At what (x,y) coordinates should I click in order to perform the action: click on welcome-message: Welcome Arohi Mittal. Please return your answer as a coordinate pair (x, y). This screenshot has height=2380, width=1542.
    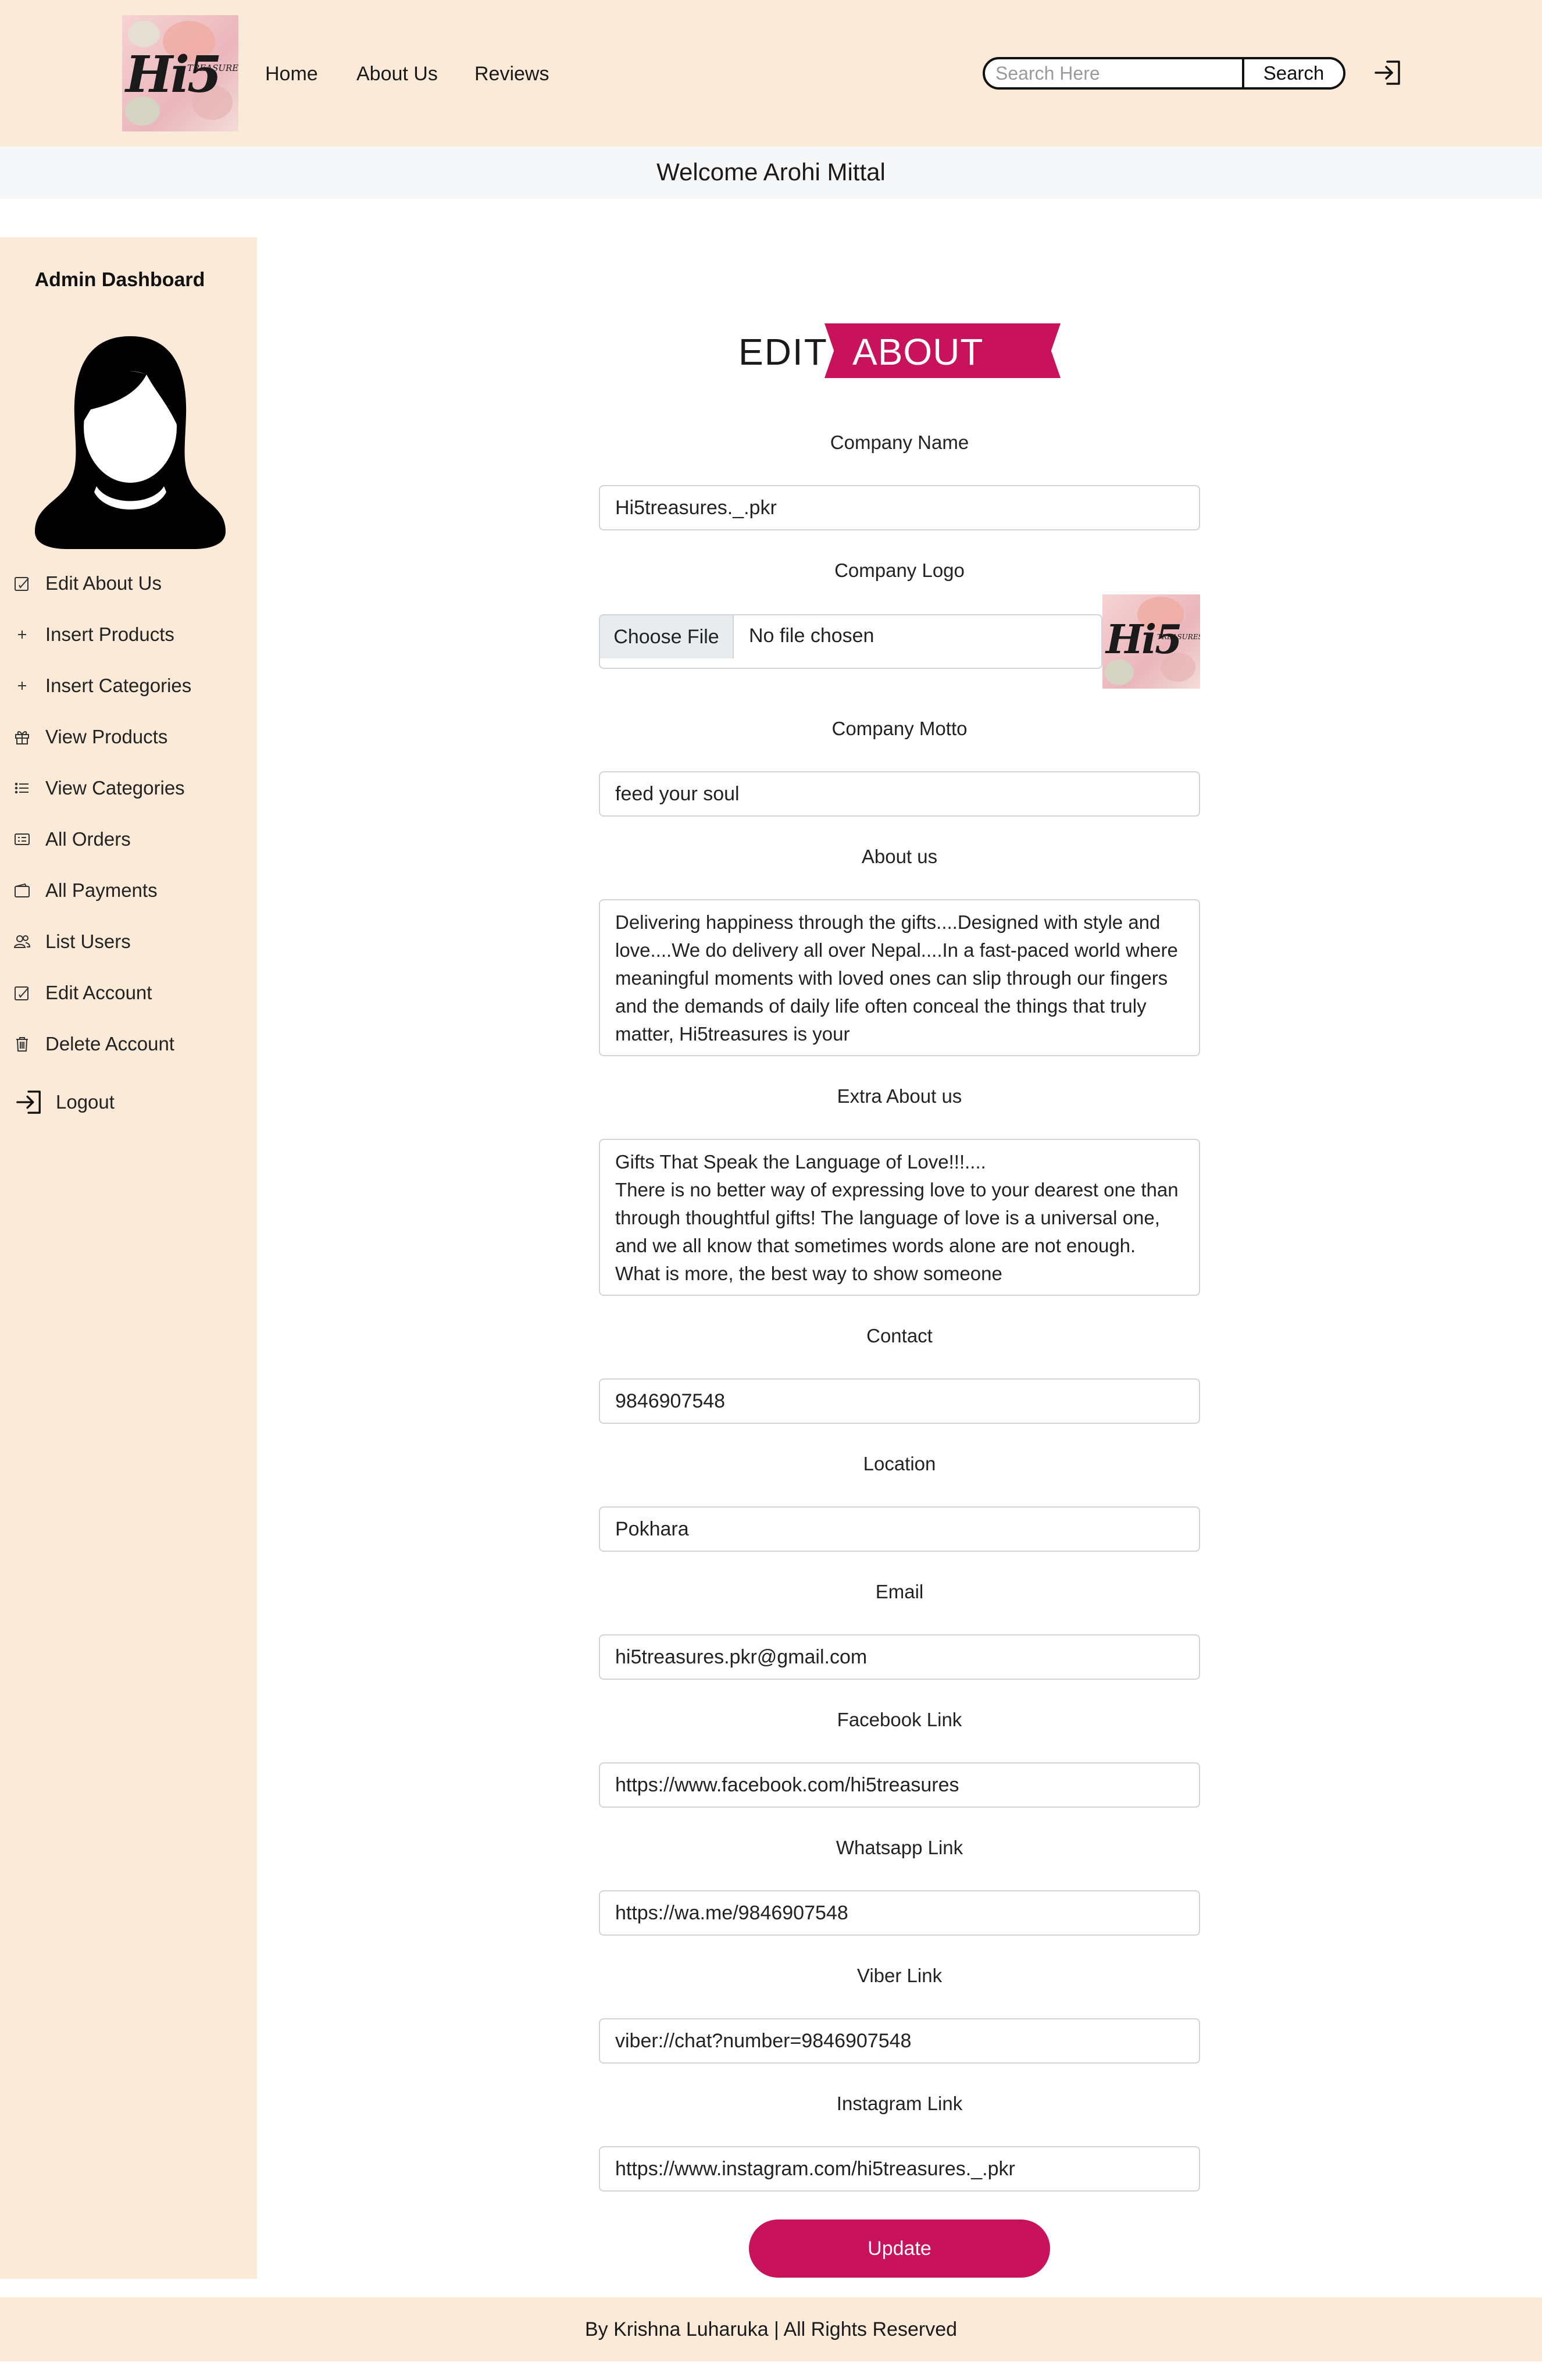
    Looking at the image, I should click on (771, 172).